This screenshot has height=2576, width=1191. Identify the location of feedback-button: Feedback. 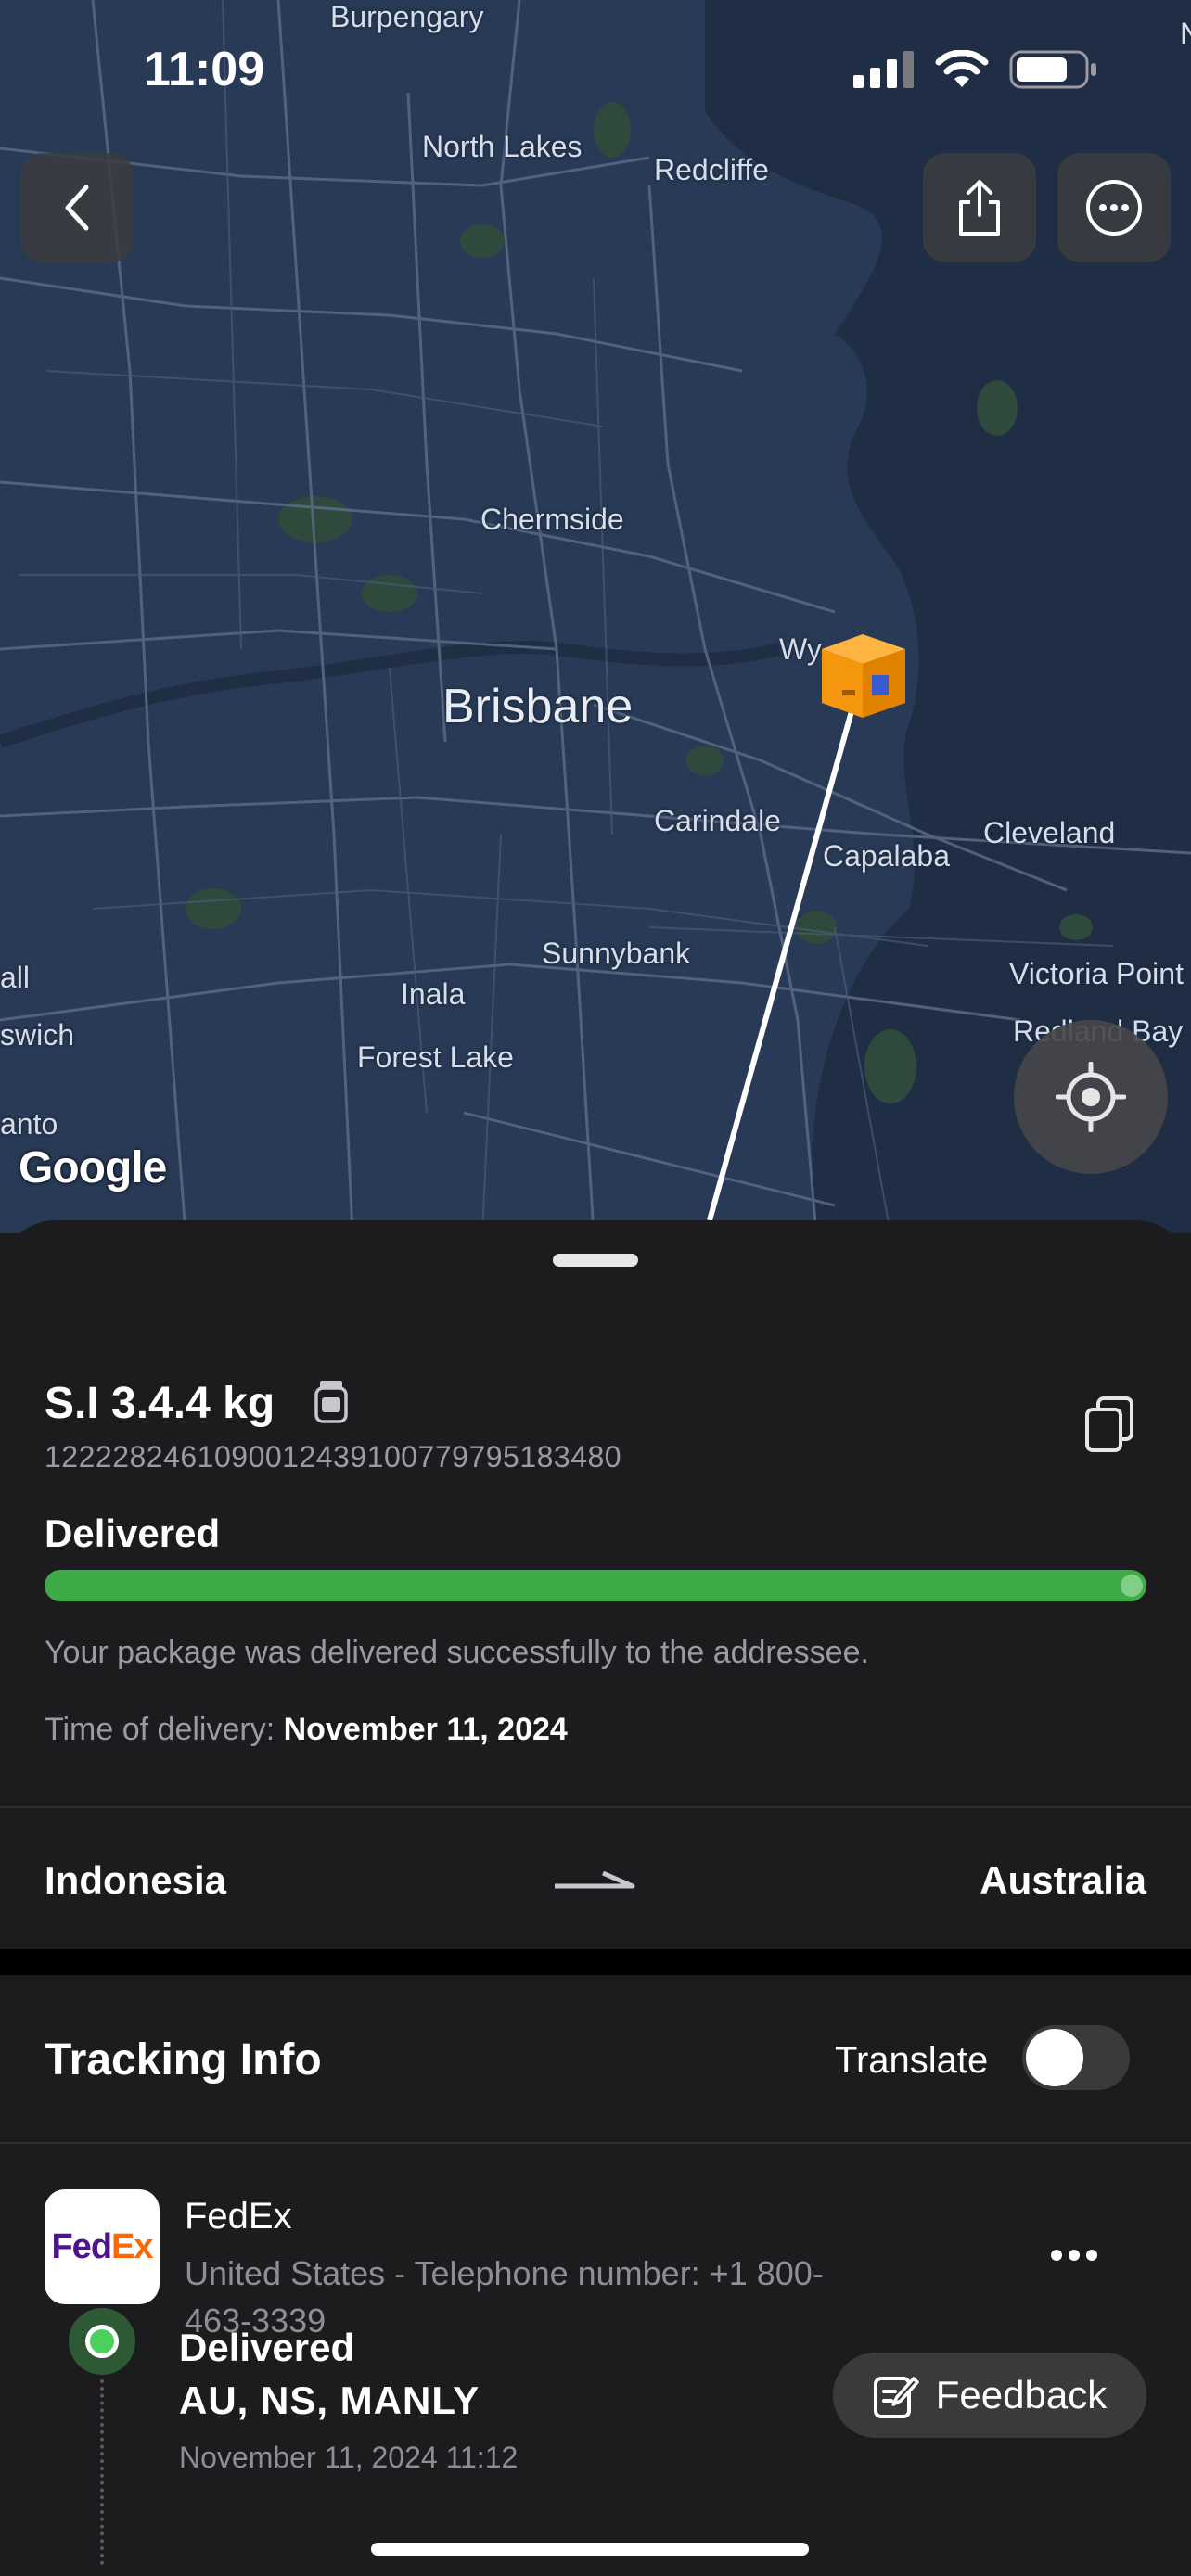
(989, 2395).